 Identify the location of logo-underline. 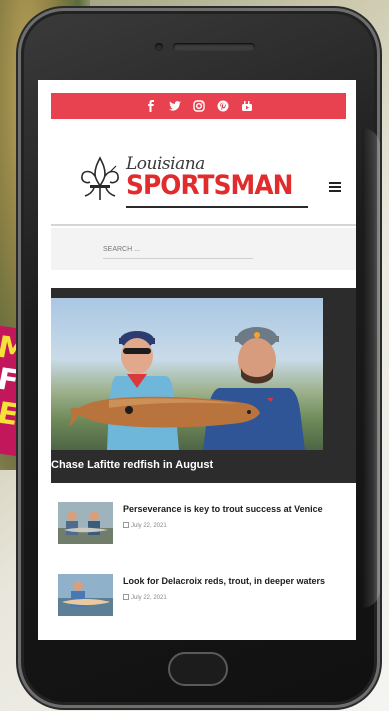
(217, 207).